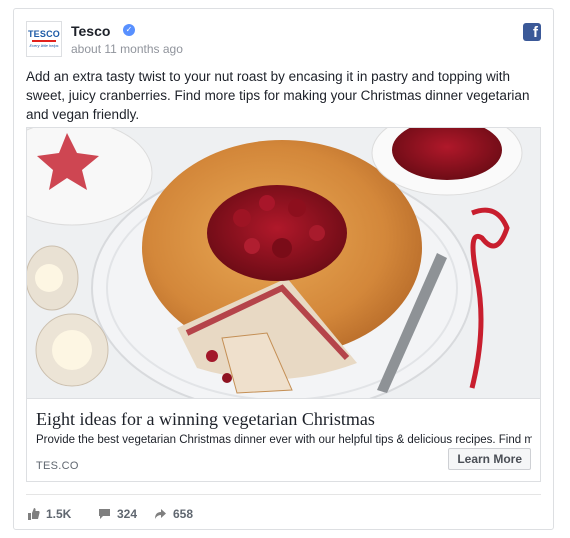 The image size is (570, 538). What do you see at coordinates (57, 466) in the screenshot?
I see `link-domain: TES.CO` at bounding box center [57, 466].